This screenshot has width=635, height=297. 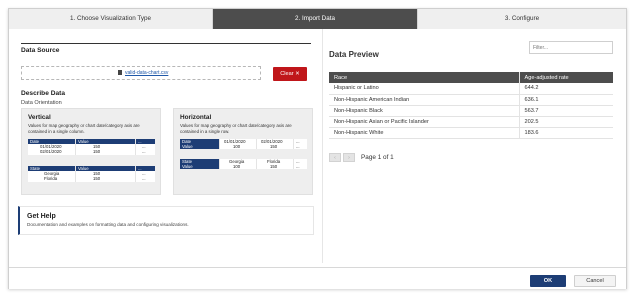 What do you see at coordinates (566, 77) in the screenshot?
I see `column-header-rate: Age-adjusted rate` at bounding box center [566, 77].